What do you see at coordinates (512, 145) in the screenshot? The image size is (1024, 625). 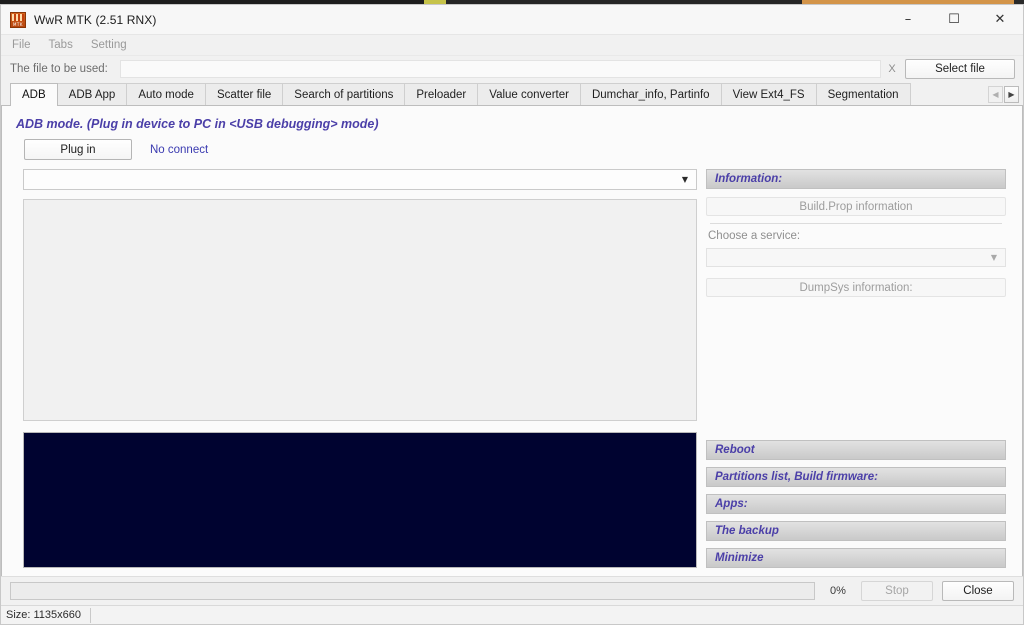 I see `connection-row: Plug in No connect` at bounding box center [512, 145].